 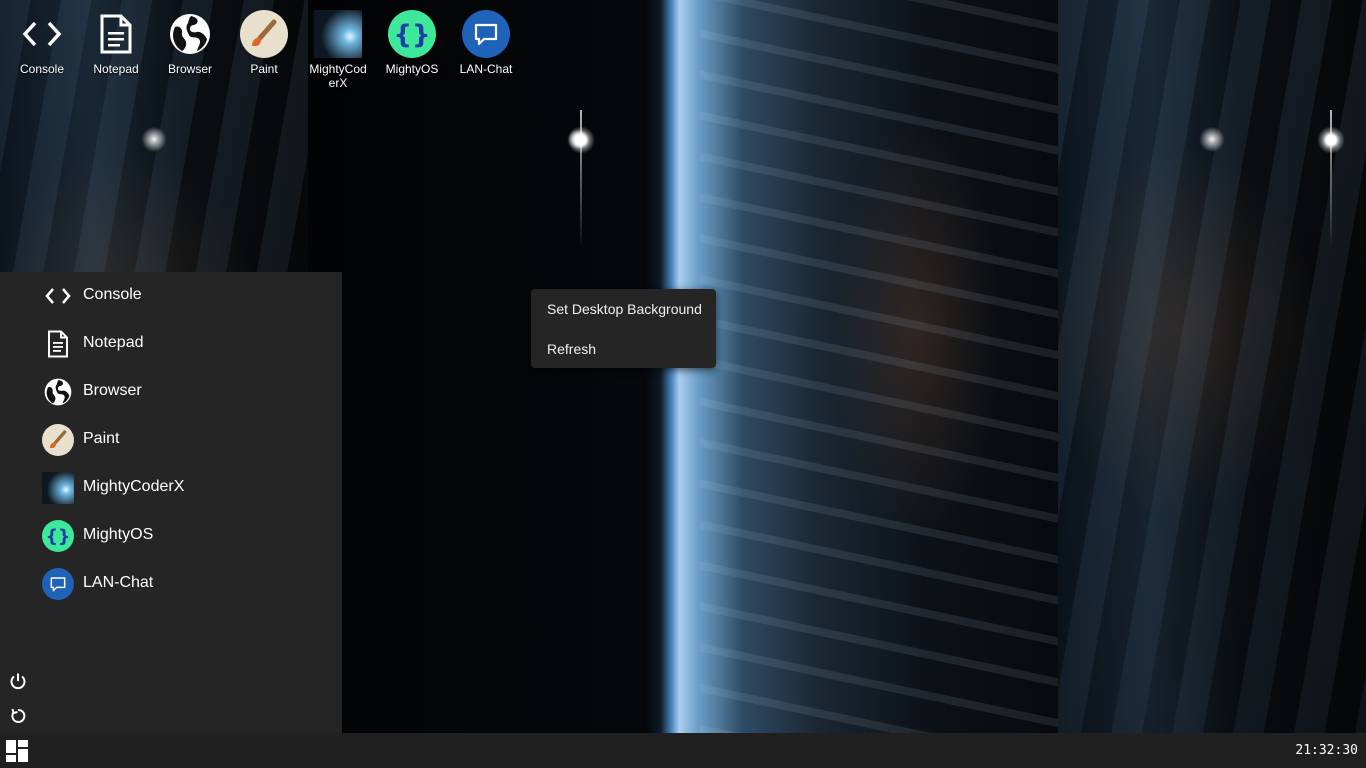 I want to click on desktop-icon-mightyos: {} MightyOS, so click(x=412, y=43).